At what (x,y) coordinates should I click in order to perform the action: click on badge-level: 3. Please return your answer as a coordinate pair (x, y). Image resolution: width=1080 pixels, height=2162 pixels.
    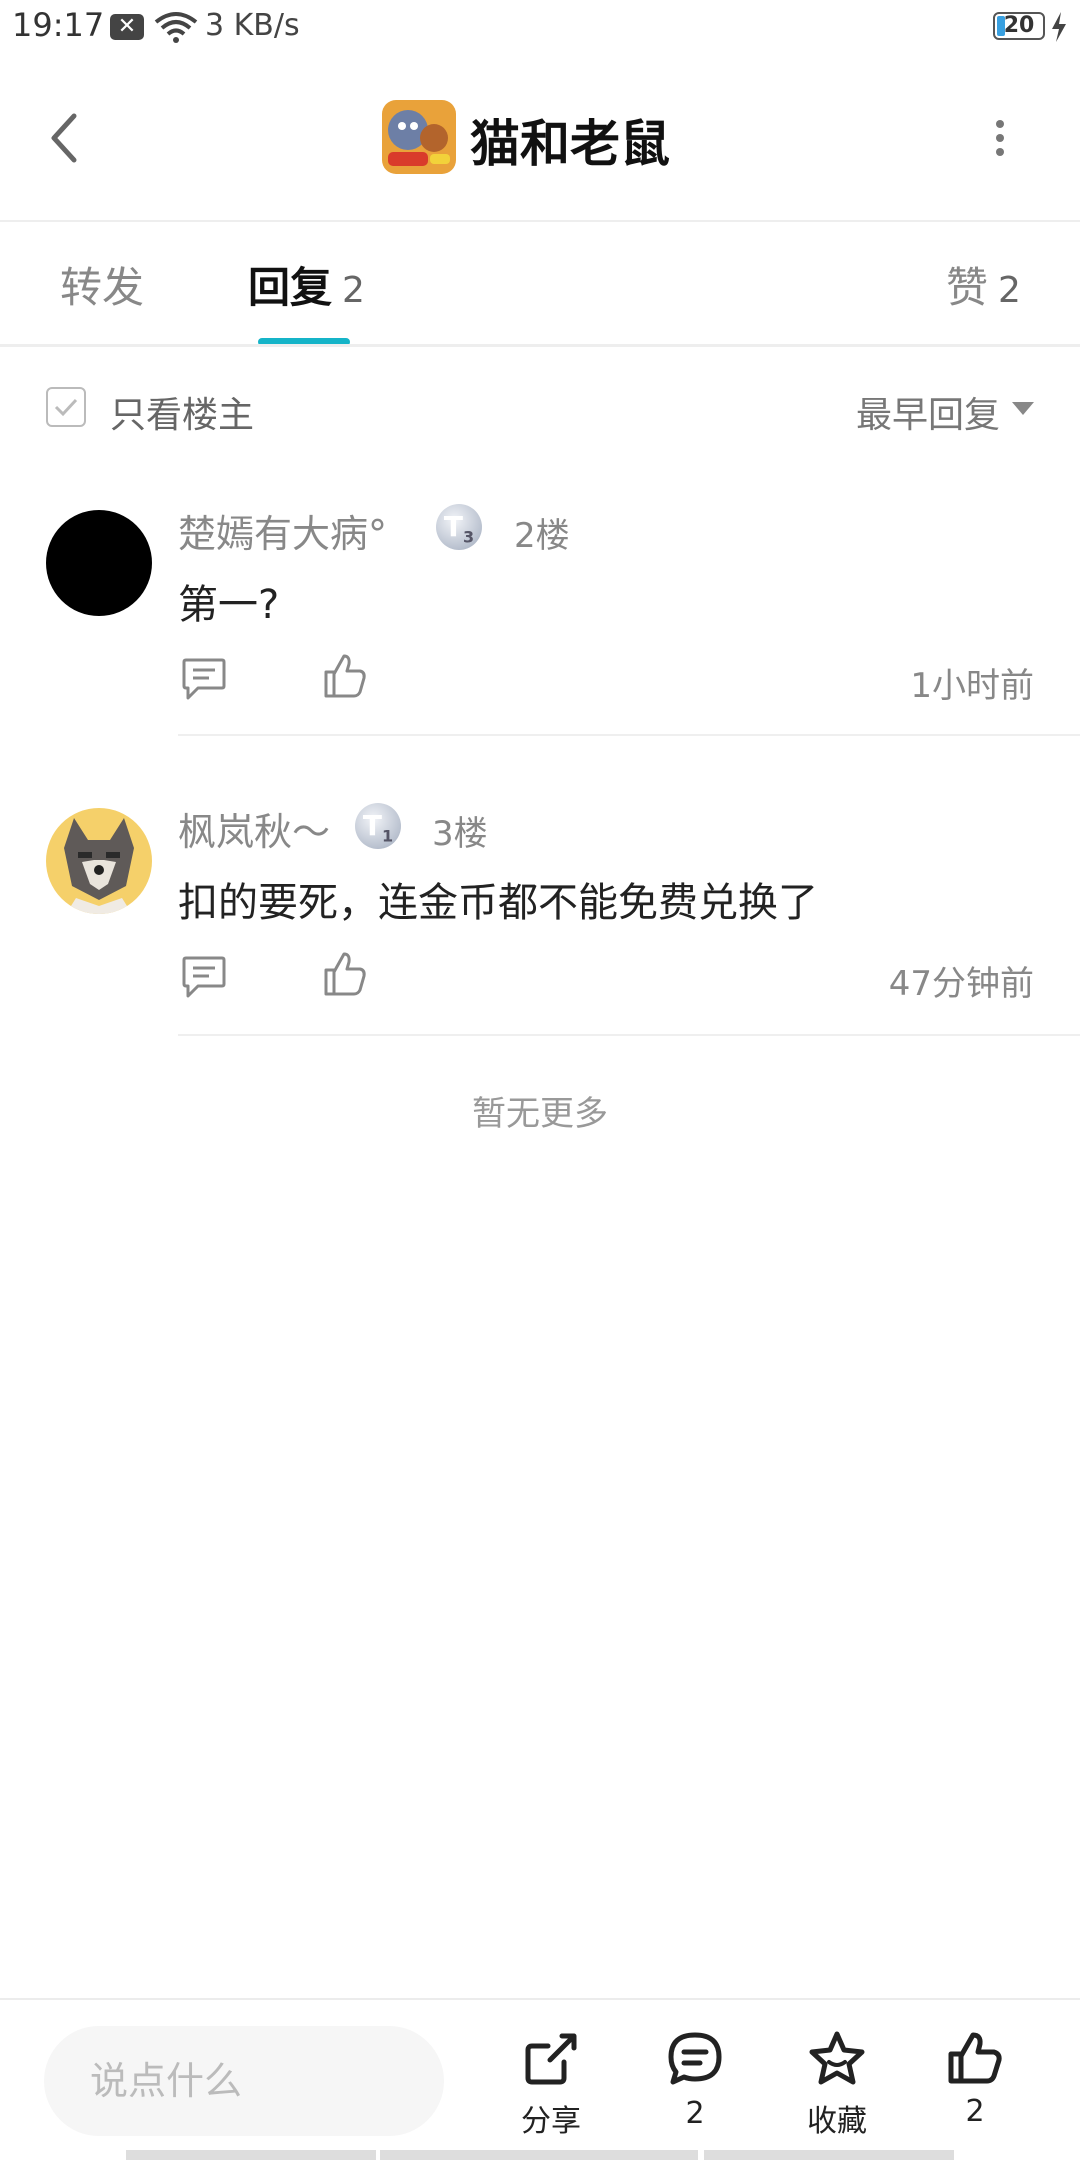
    Looking at the image, I should click on (468, 537).